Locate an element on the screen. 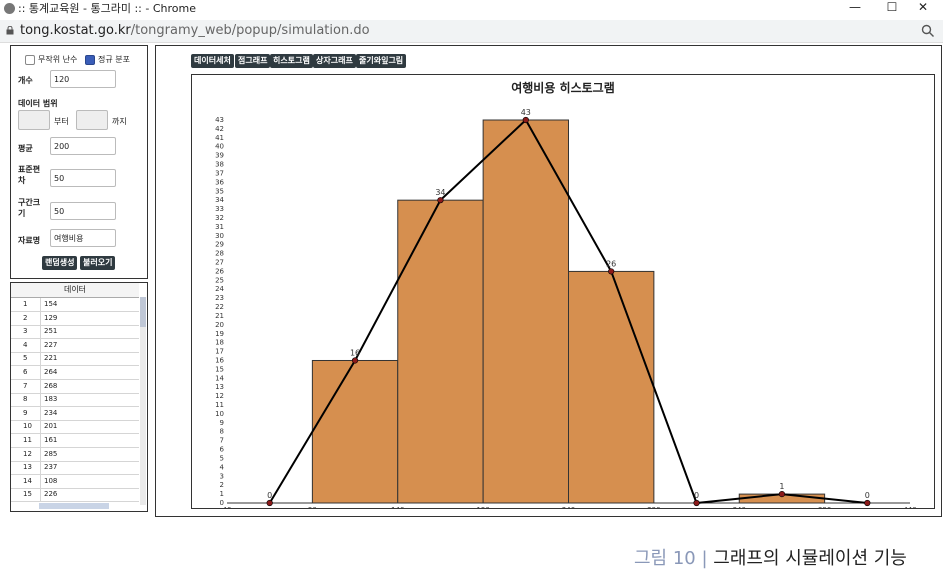 Image resolution: width=943 pixels, height=580 pixels. y-tick-label: 37 is located at coordinates (219, 173).